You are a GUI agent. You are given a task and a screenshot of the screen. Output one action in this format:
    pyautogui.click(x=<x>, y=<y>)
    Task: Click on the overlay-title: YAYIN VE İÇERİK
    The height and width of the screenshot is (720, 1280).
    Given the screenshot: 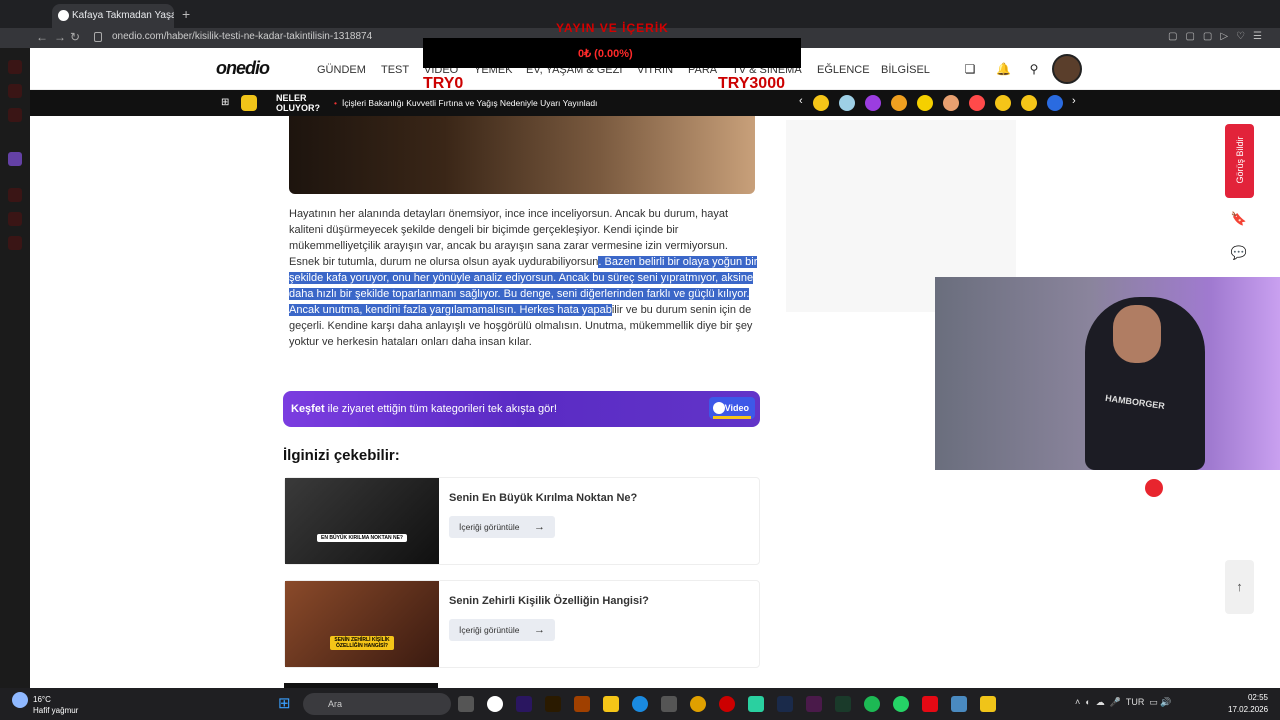 What is the action you would take?
    pyautogui.click(x=612, y=28)
    